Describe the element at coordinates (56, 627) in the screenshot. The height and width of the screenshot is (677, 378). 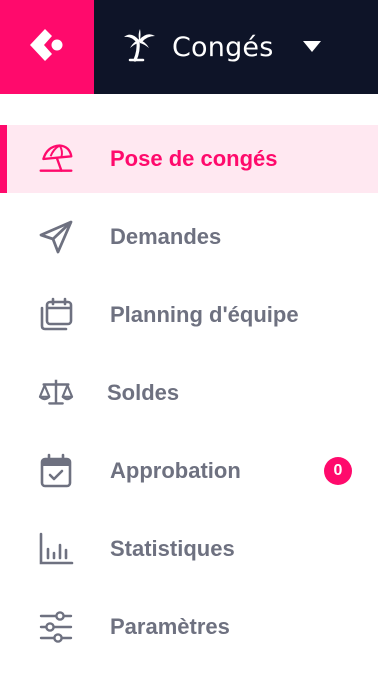
I see `sliders-icon` at that location.